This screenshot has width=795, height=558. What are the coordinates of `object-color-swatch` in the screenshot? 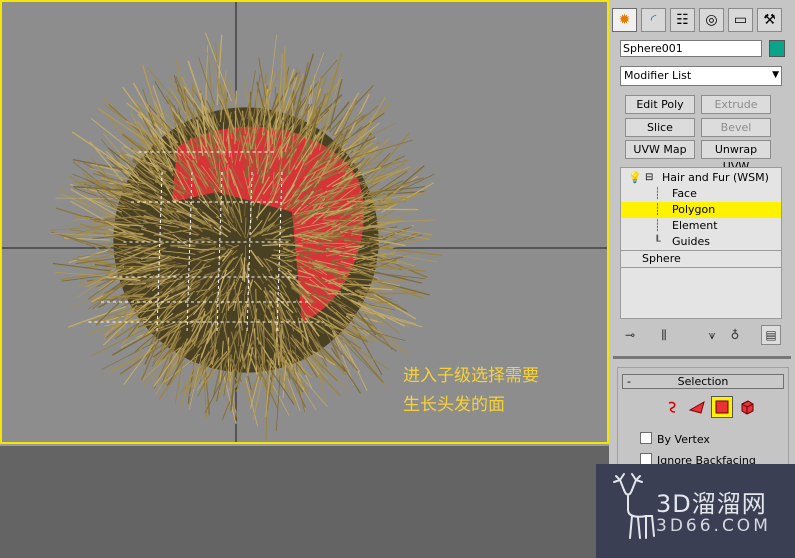 It's located at (777, 48).